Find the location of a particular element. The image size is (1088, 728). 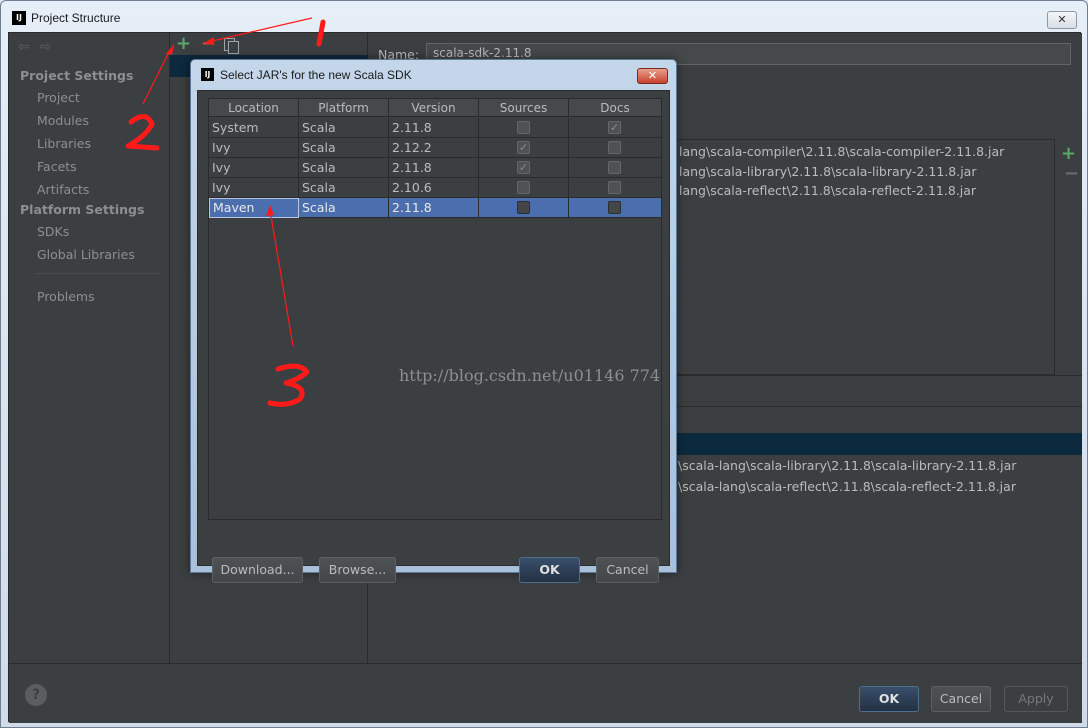

copy-icon is located at coordinates (231, 46).